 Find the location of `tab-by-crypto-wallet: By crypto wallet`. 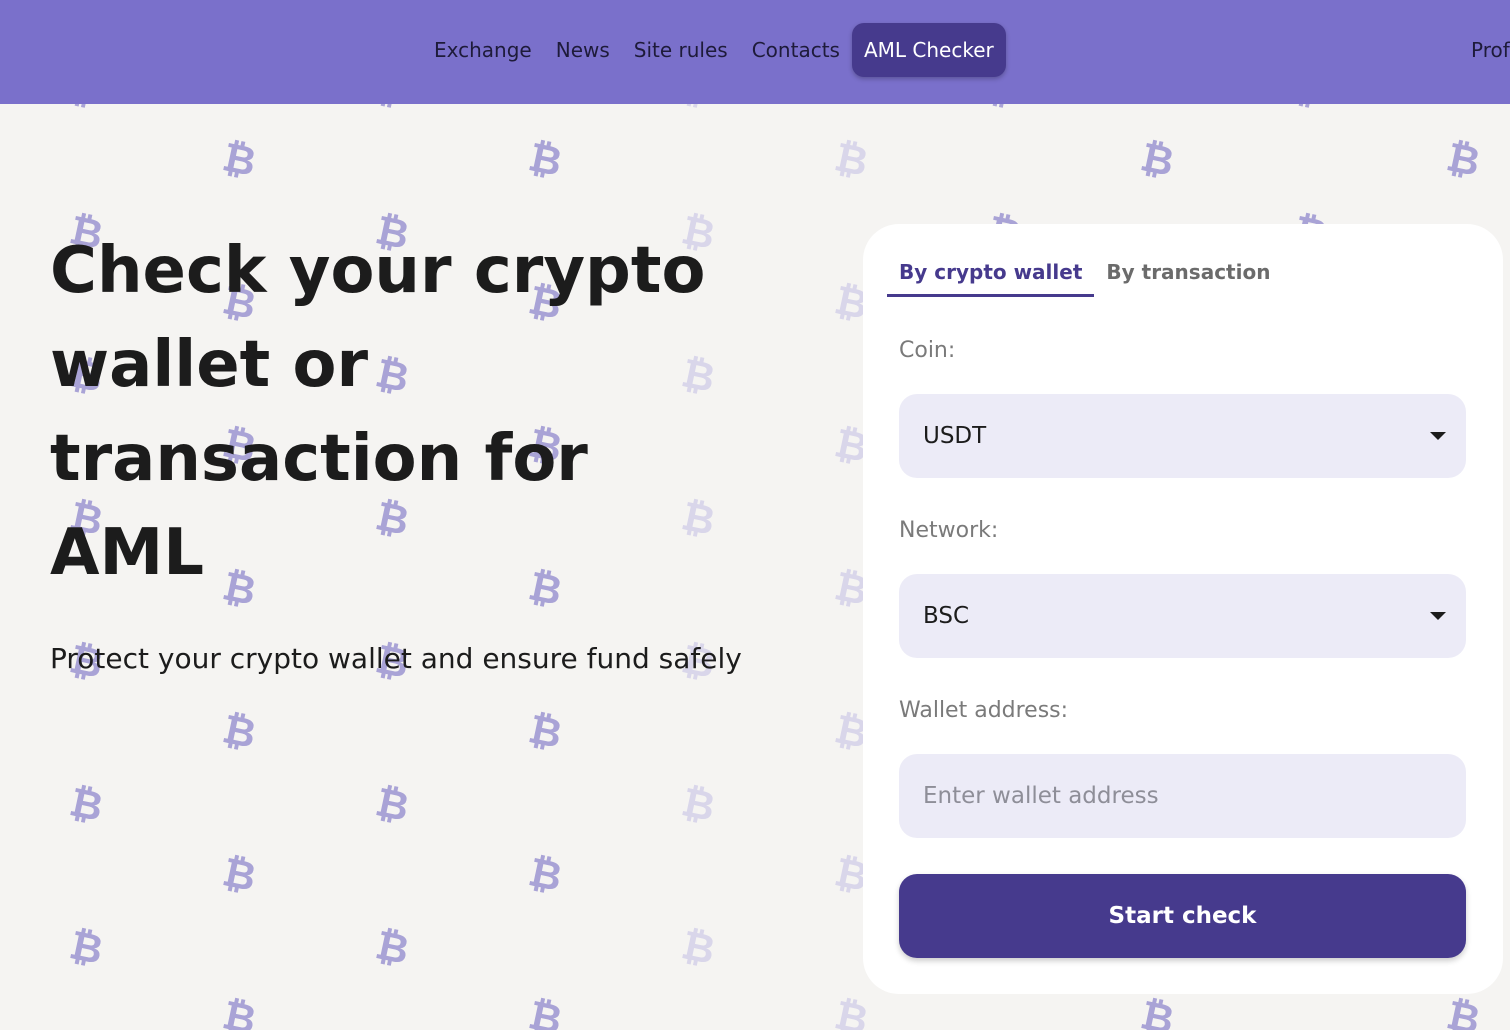

tab-by-crypto-wallet: By crypto wallet is located at coordinates (991, 275).